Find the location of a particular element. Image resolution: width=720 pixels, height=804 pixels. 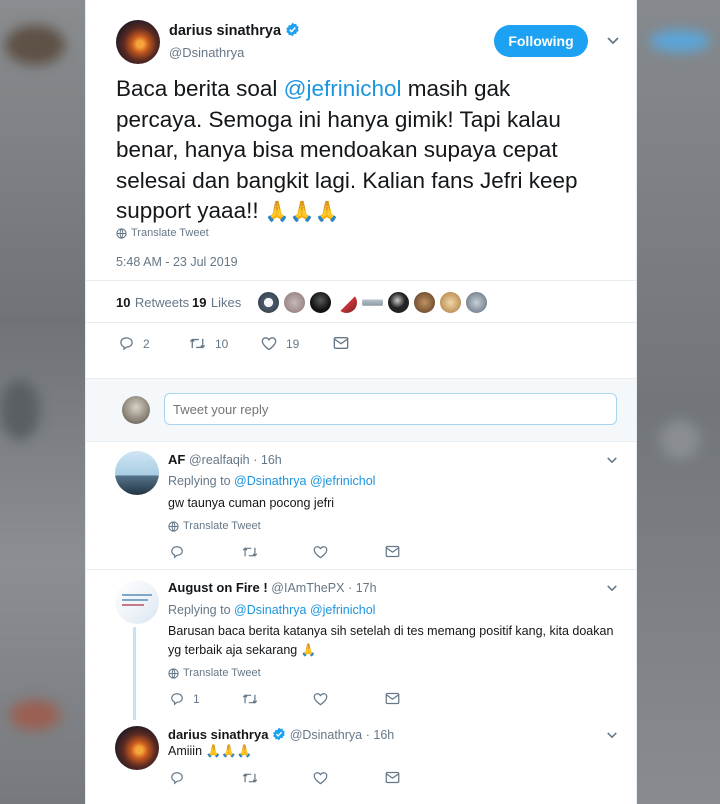

reply-header: darius sinathrya @Dsinathrya · 16h is located at coordinates (281, 734).